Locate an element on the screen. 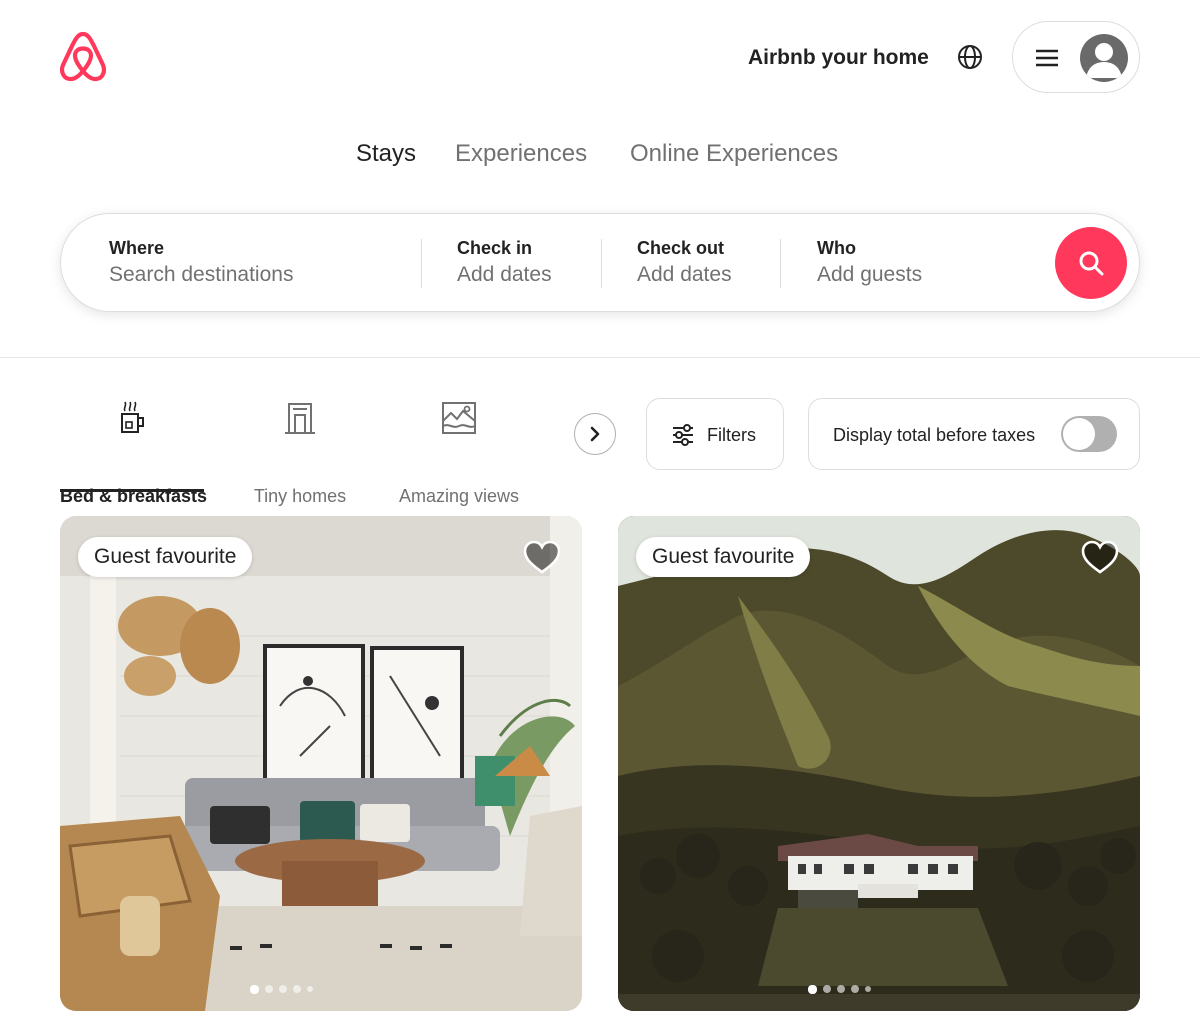 This screenshot has height=1011, width=1200. check-out-label: Check out is located at coordinates (681, 248).